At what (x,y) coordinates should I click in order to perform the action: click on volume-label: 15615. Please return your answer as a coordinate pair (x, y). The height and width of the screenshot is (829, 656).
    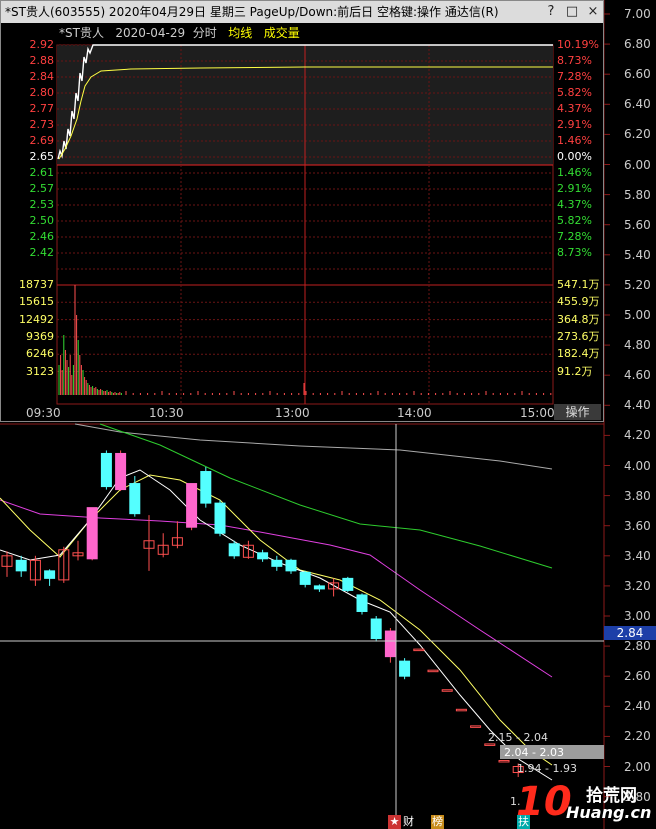
    Looking at the image, I should click on (36, 302).